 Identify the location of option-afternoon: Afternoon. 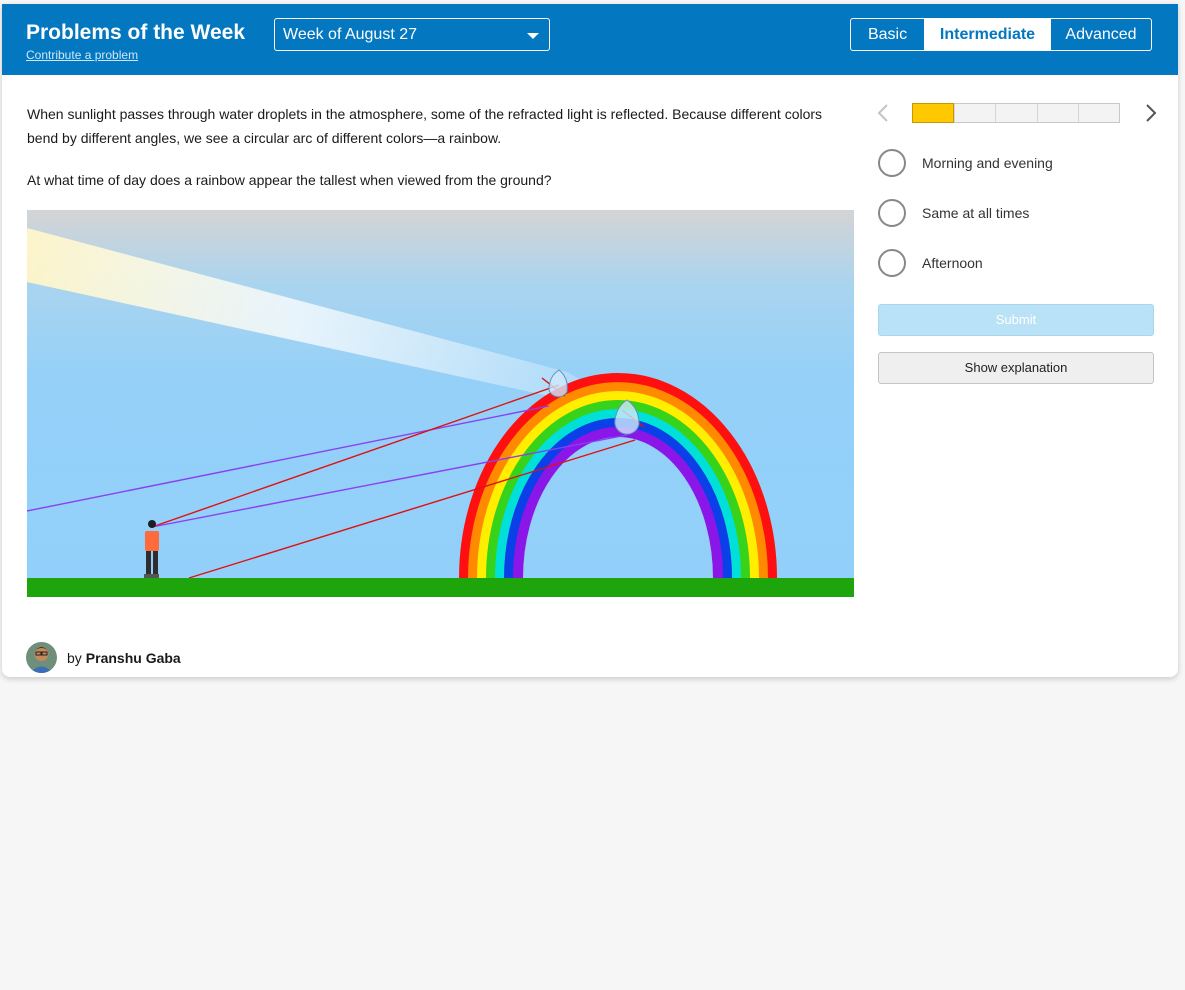
(965, 263).